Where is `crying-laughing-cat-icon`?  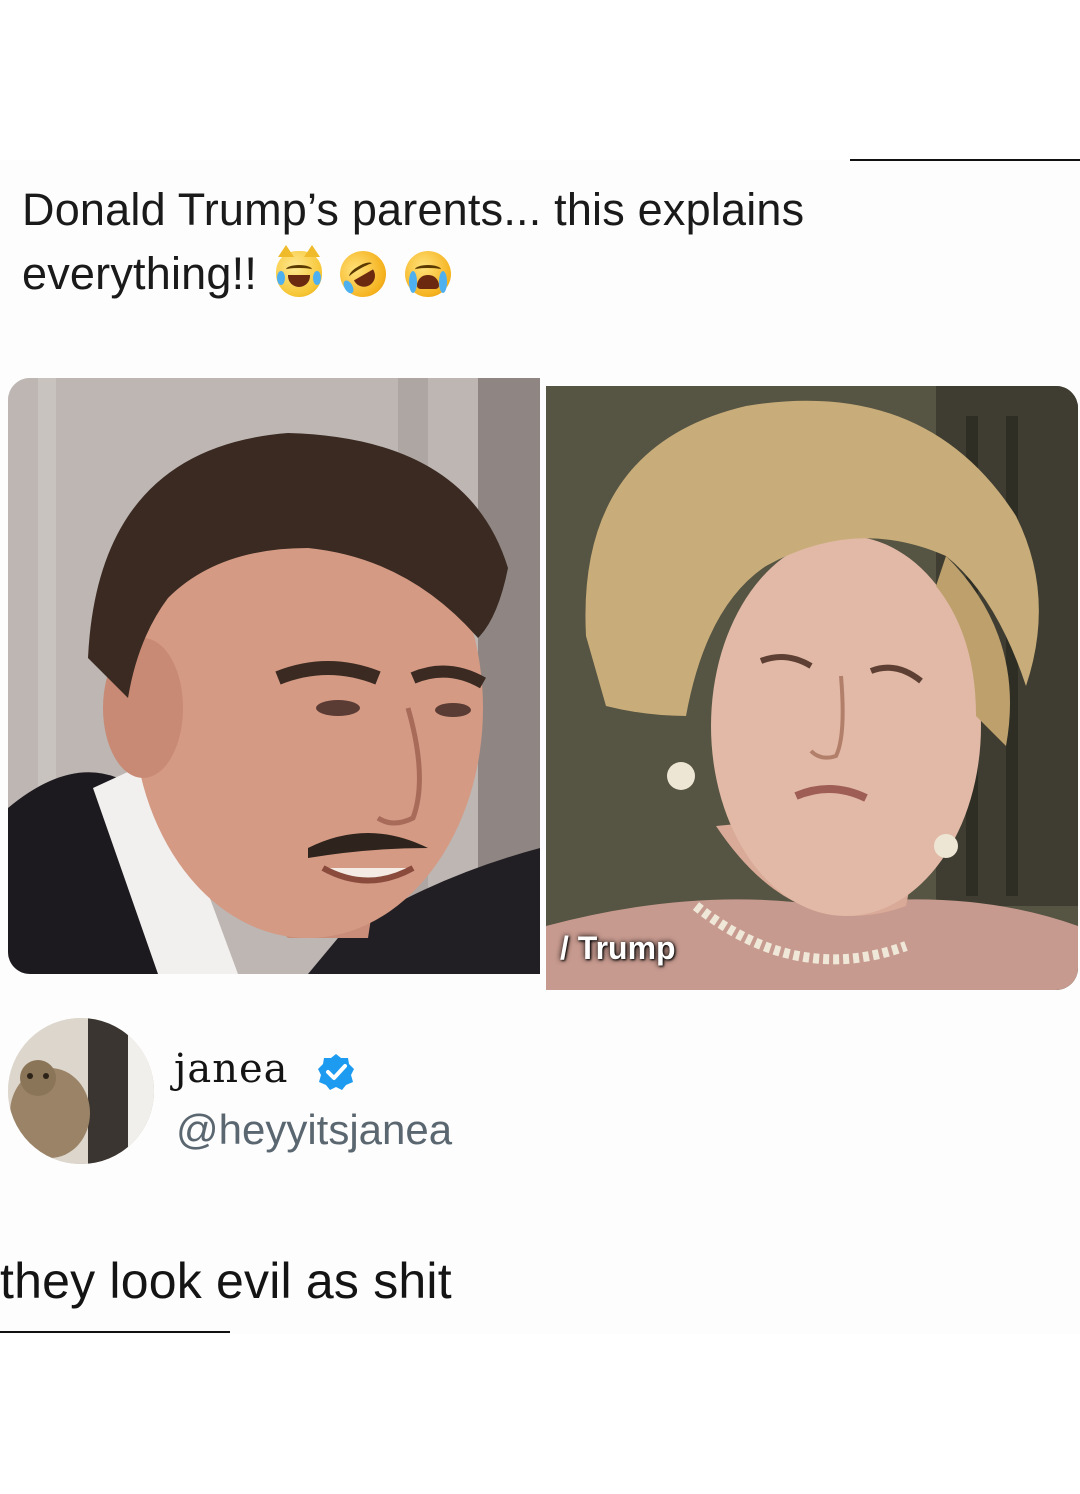
crying-laughing-cat-icon is located at coordinates (298, 271).